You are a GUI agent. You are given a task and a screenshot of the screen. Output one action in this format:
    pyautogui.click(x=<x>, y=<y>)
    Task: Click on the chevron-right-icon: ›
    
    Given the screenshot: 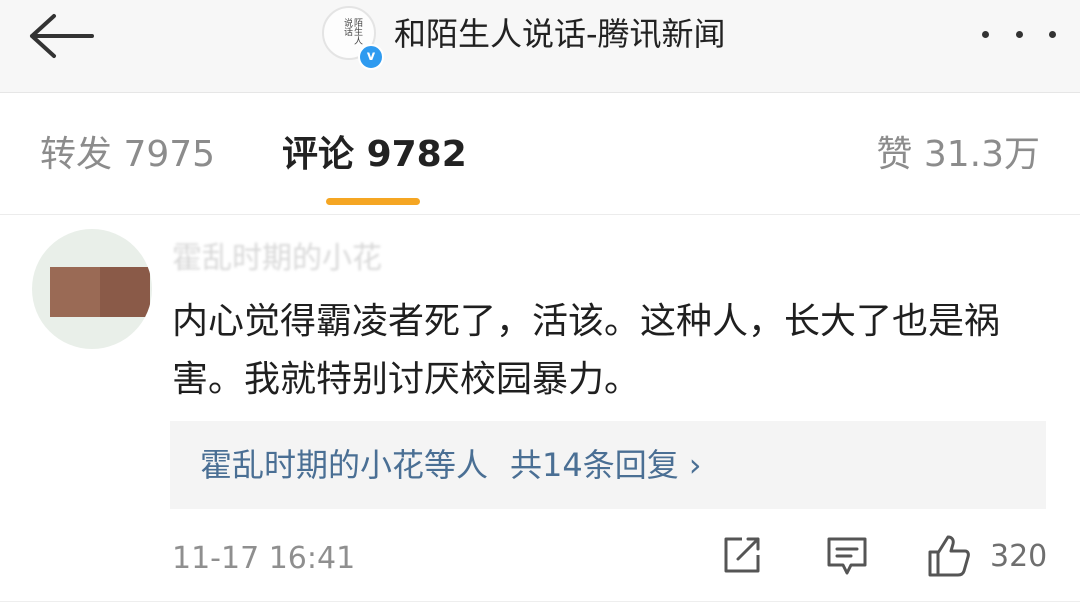 What is the action you would take?
    pyautogui.click(x=695, y=465)
    